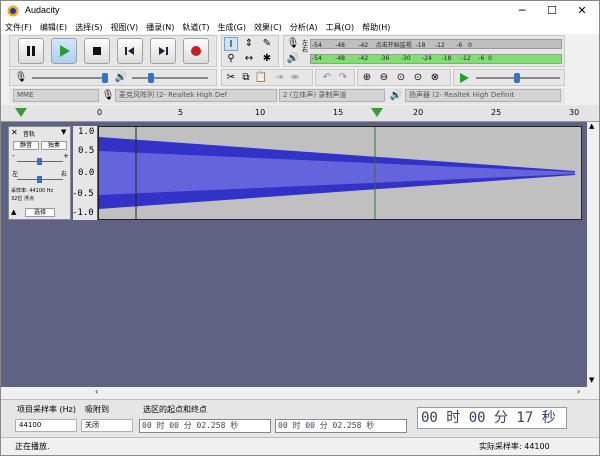  What do you see at coordinates (249, 44) in the screenshot?
I see `envelope-tool-icon: ⇕` at bounding box center [249, 44].